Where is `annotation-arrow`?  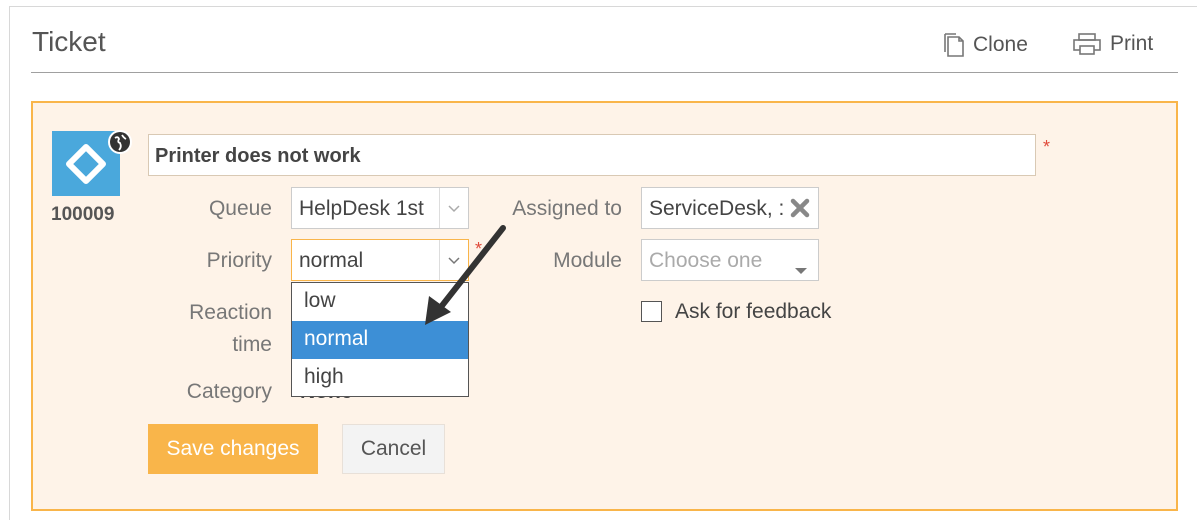 annotation-arrow is located at coordinates (465, 275).